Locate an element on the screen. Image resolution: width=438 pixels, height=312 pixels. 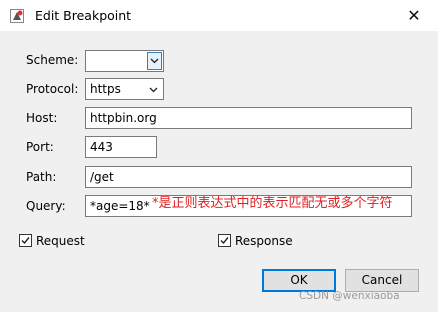
host-input: httpbin.org is located at coordinates (248, 118).